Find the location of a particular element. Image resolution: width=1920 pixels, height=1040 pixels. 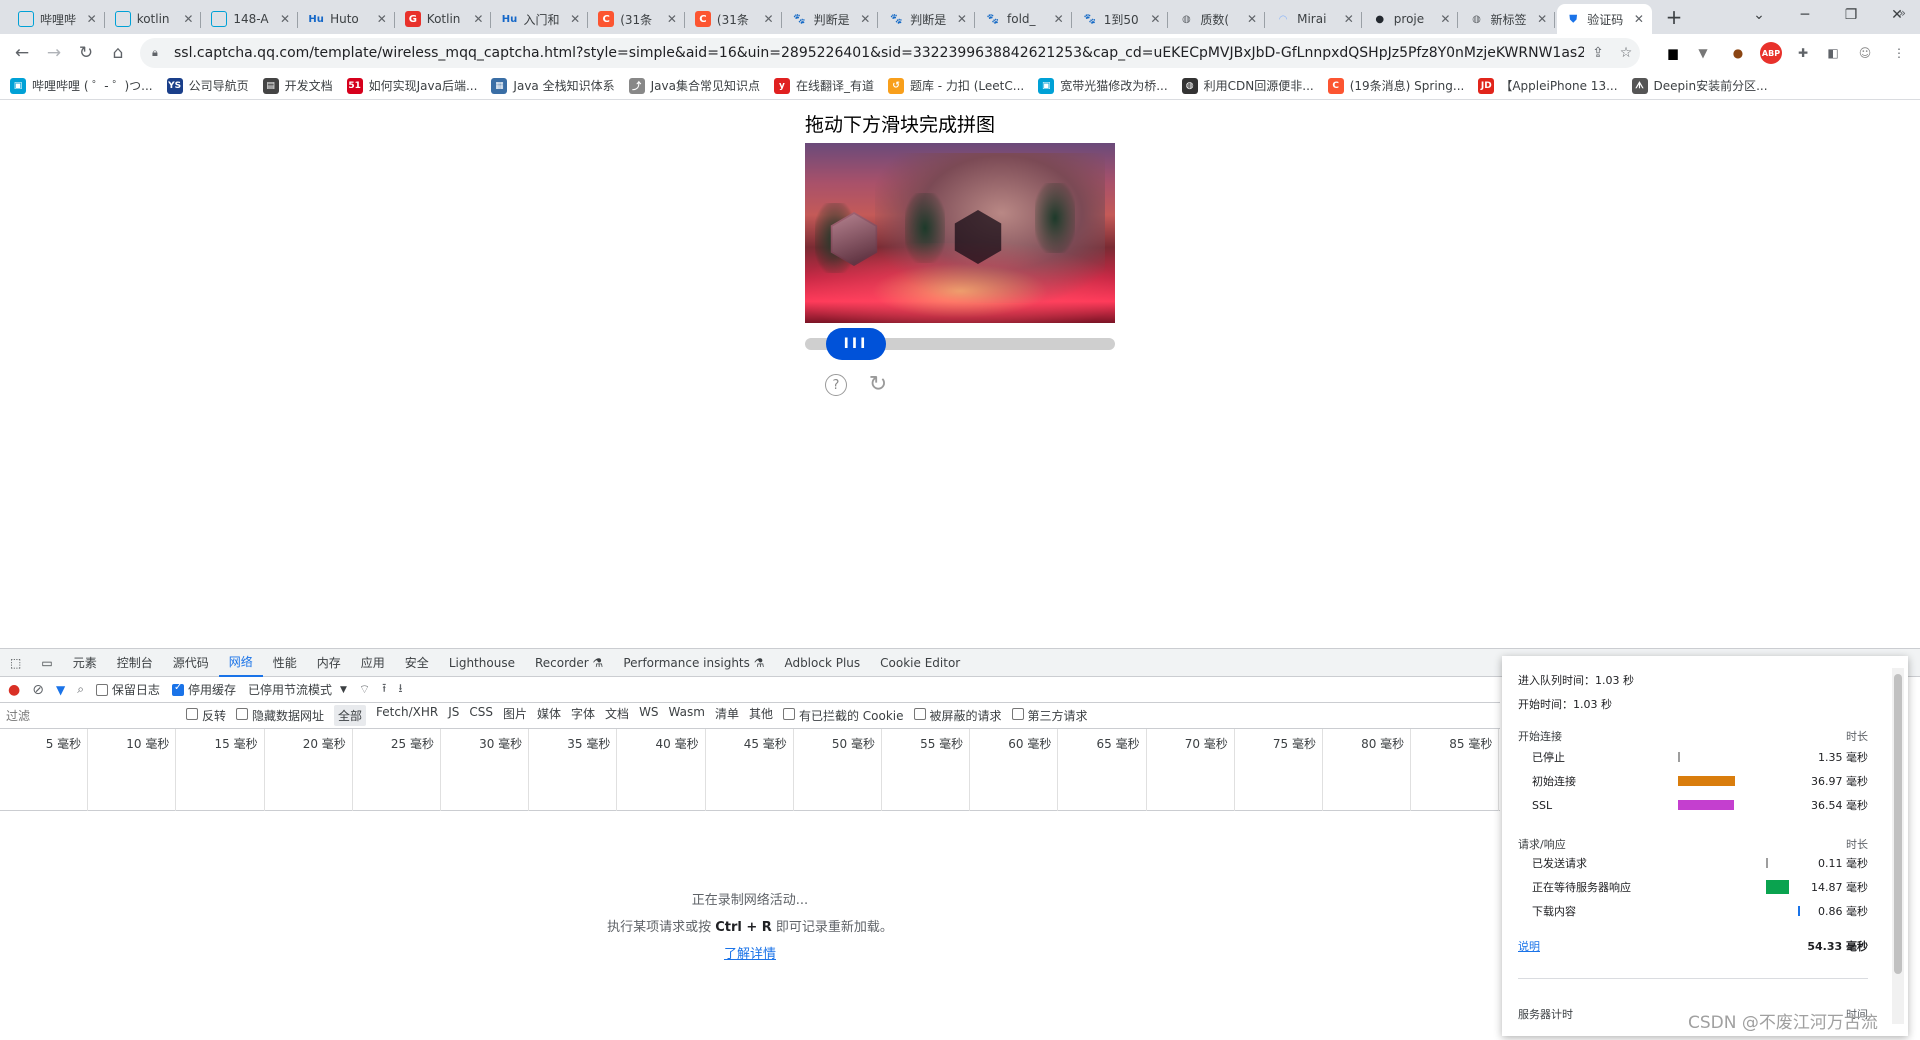

filter-input is located at coordinates (91, 715).